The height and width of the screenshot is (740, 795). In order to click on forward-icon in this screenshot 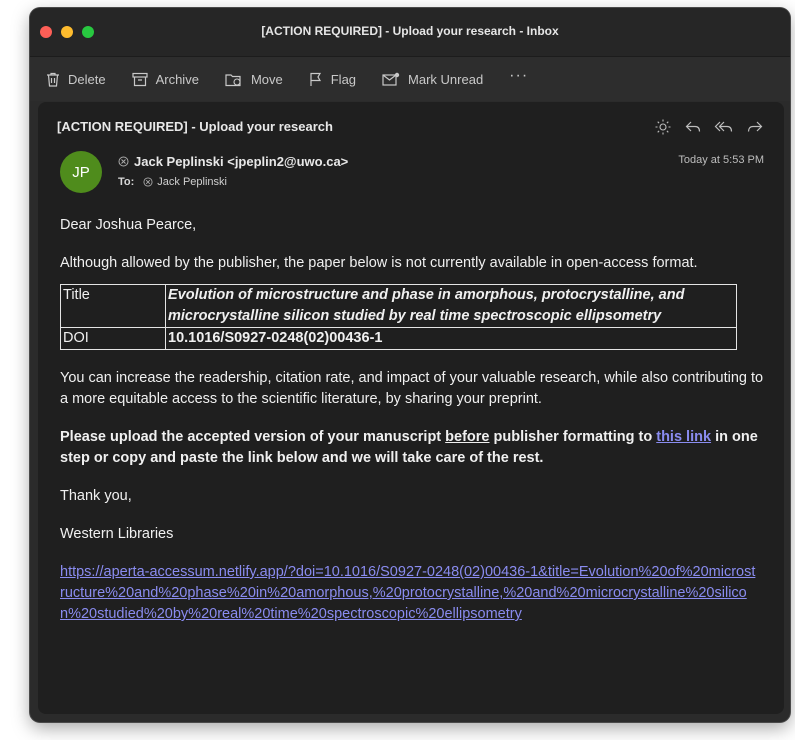, I will do `click(755, 127)`.